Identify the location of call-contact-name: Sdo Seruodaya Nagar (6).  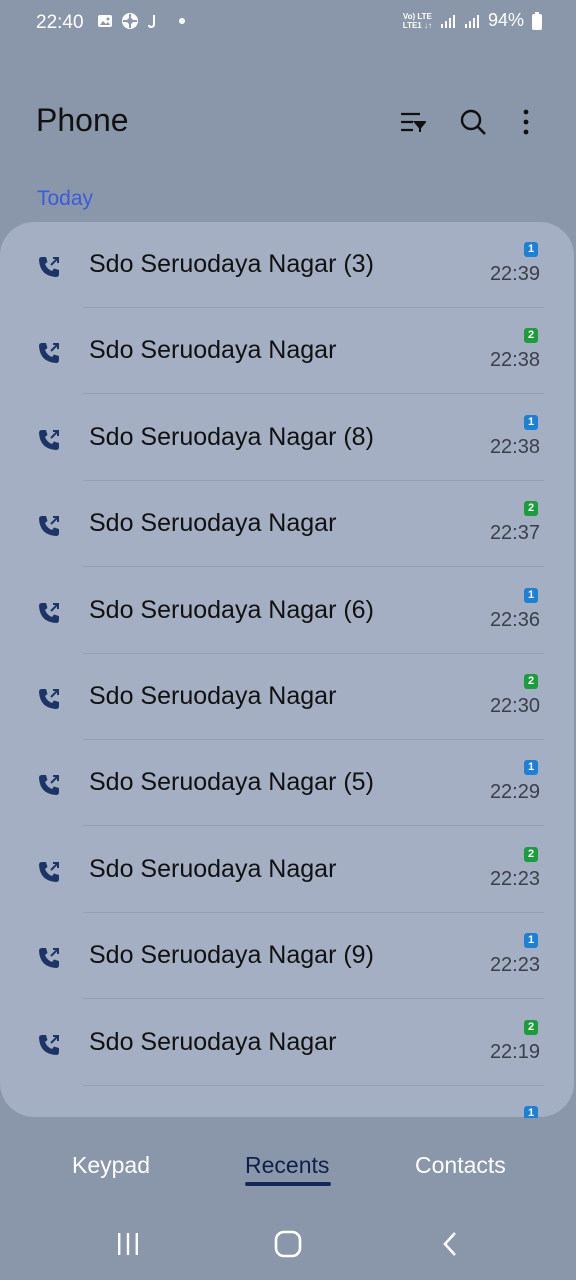
(231, 609).